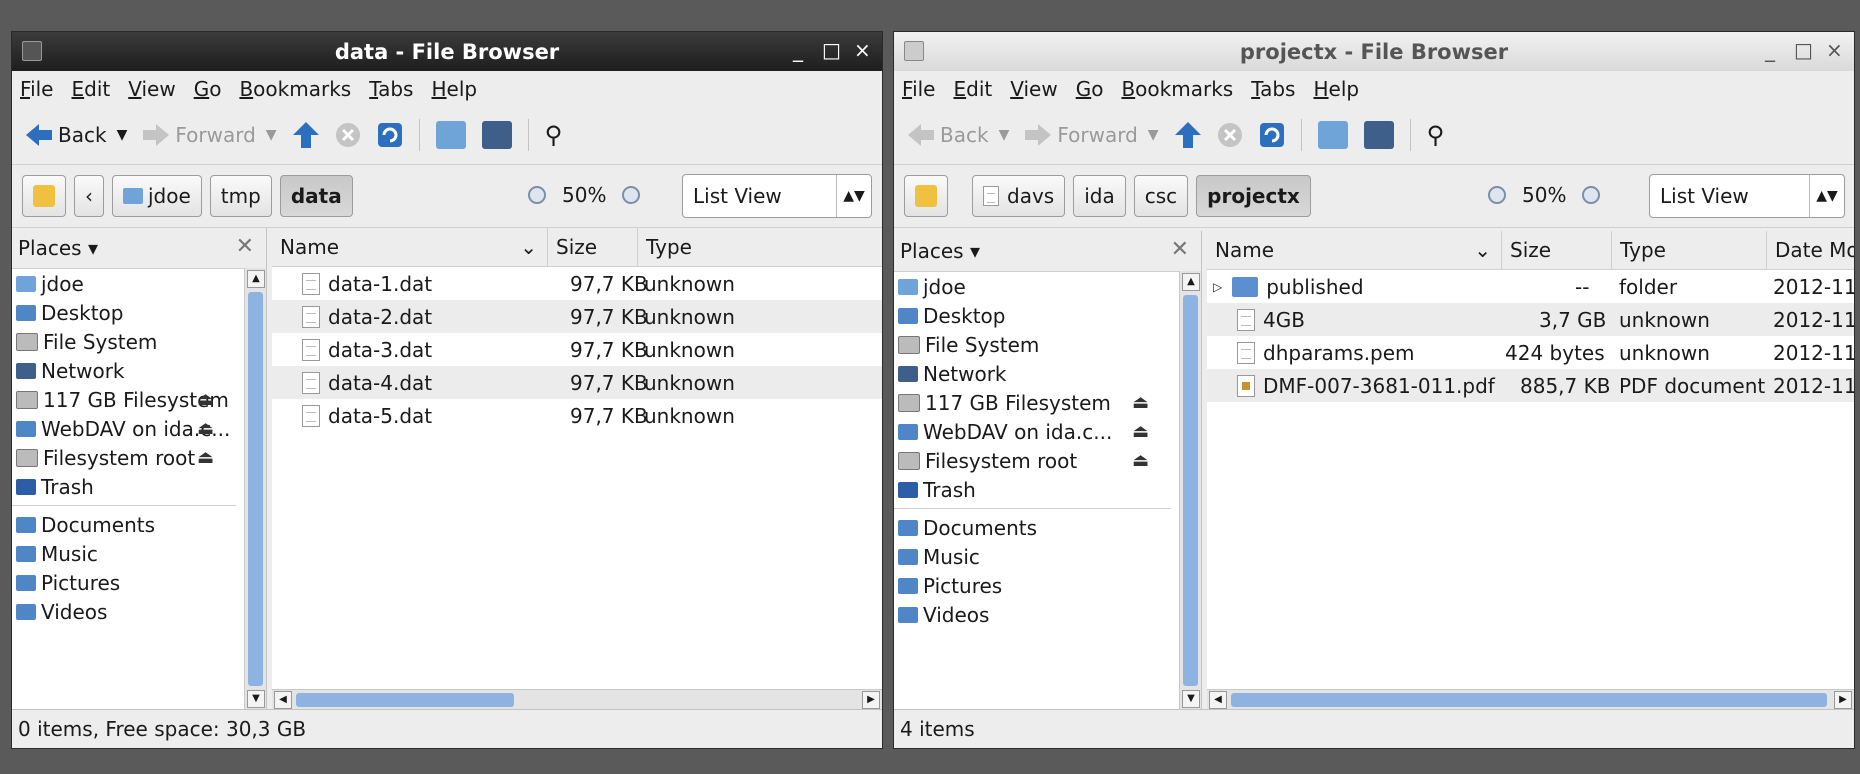  What do you see at coordinates (1253, 196) in the screenshot?
I see `path-button-projectx: projectx` at bounding box center [1253, 196].